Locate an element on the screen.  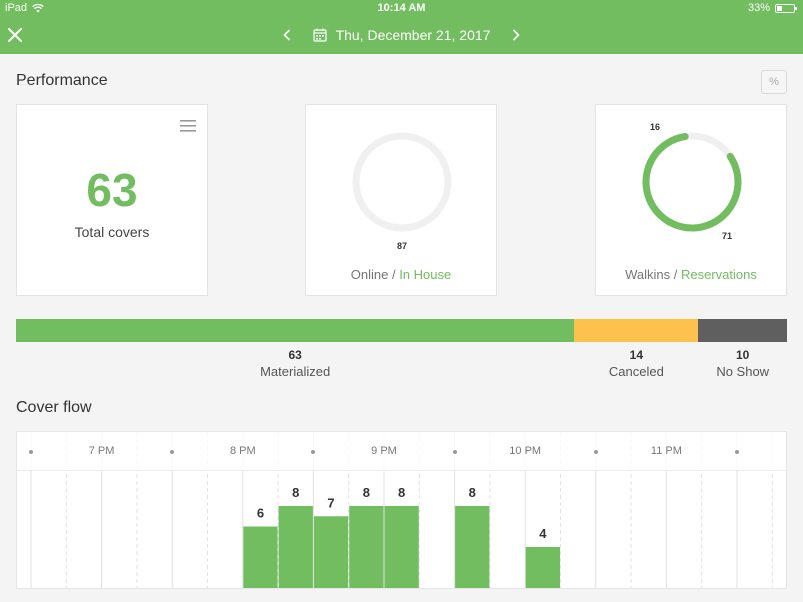
canceled-stat: 14 Canceled is located at coordinates (636, 363).